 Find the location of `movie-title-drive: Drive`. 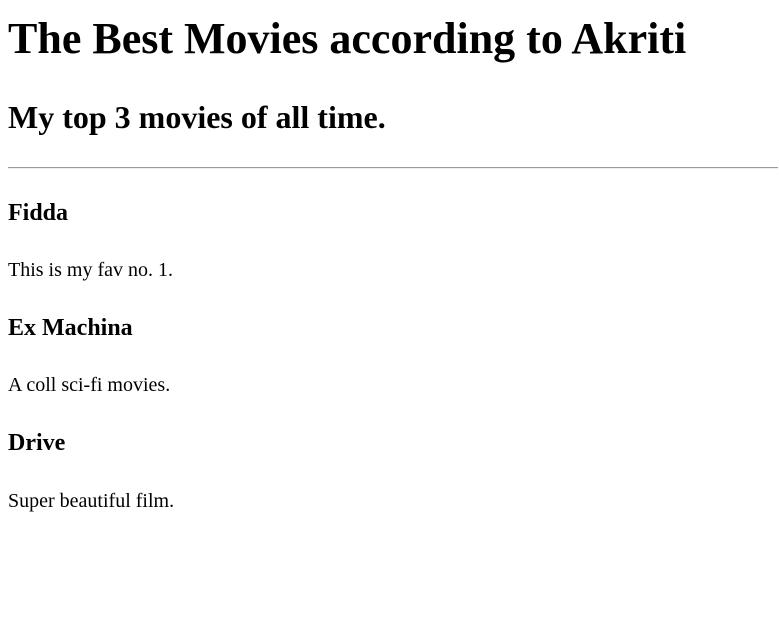

movie-title-drive: Drive is located at coordinates (37, 443).